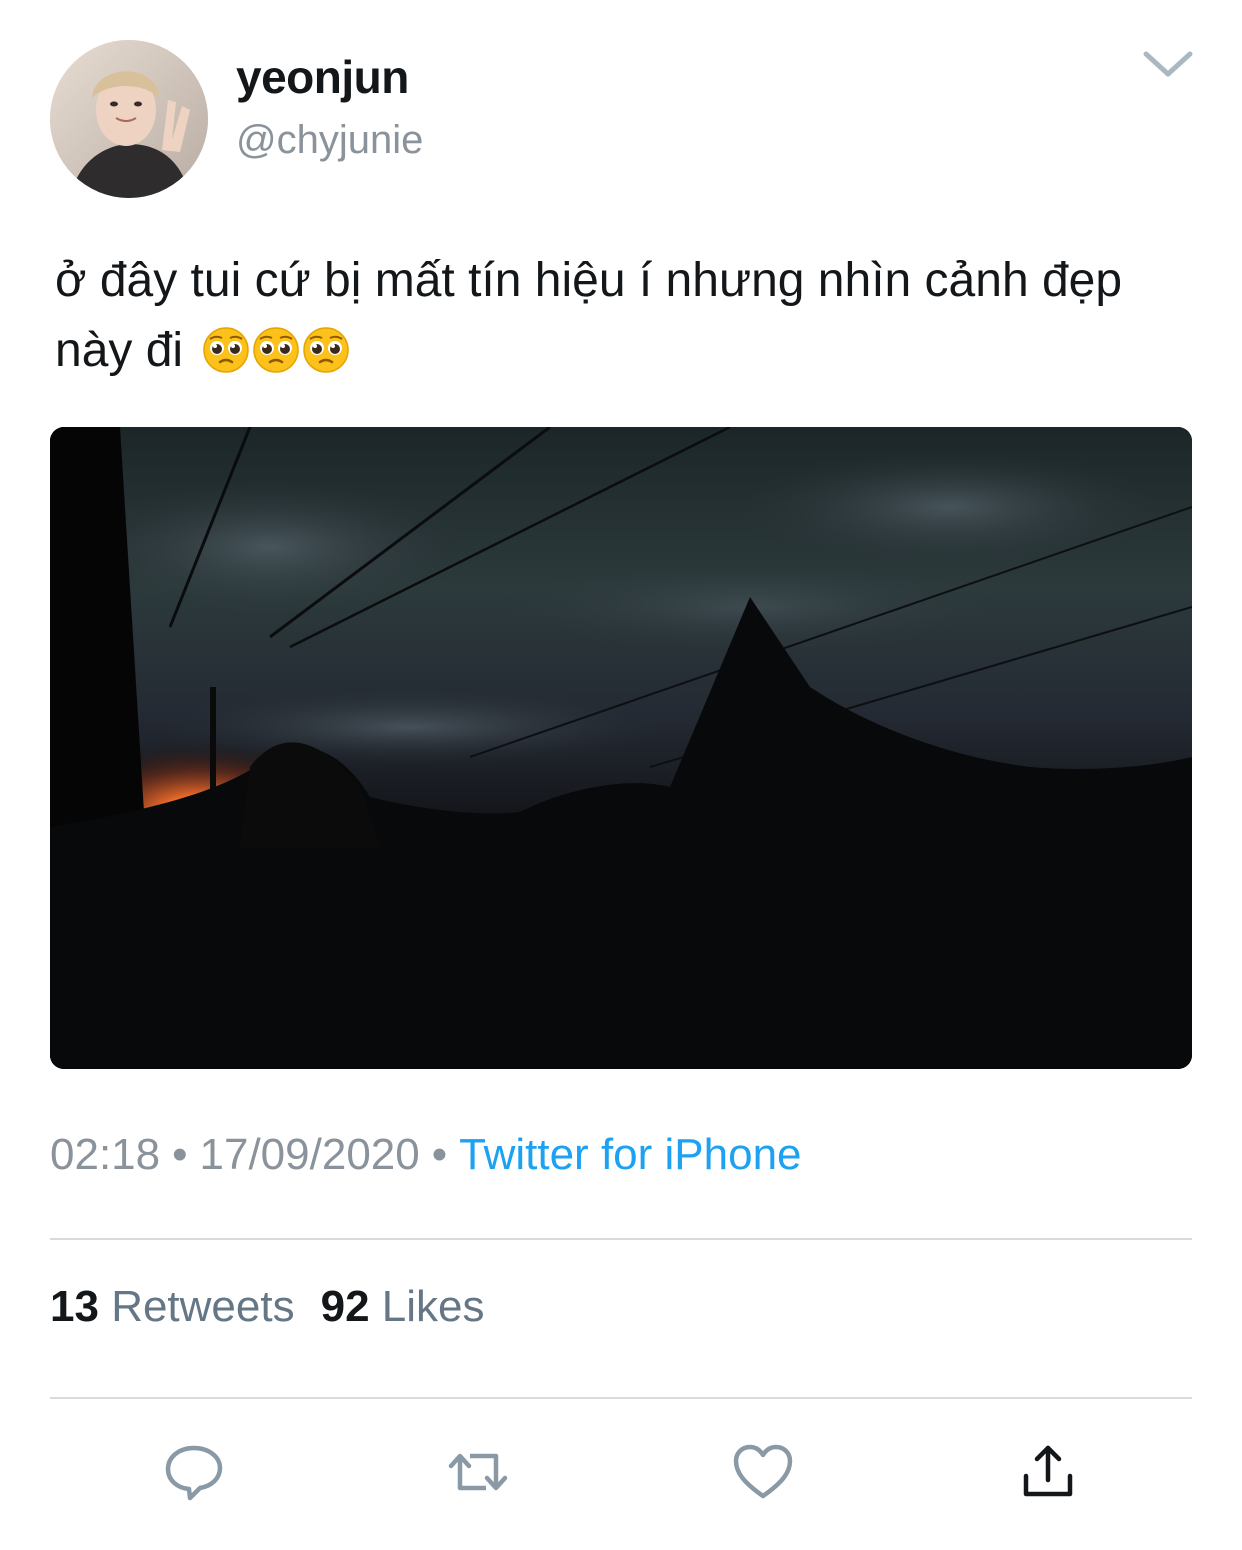 This screenshot has height=1550, width=1242. Describe the element at coordinates (194, 1472) in the screenshot. I see `reply-icon` at that location.